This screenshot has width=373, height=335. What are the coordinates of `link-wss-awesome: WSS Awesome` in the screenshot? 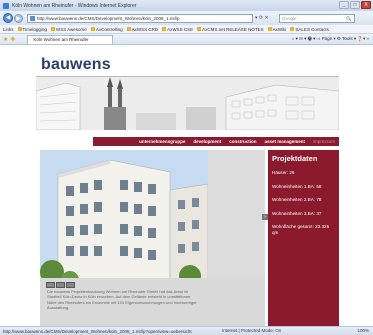 It's located at (69, 29).